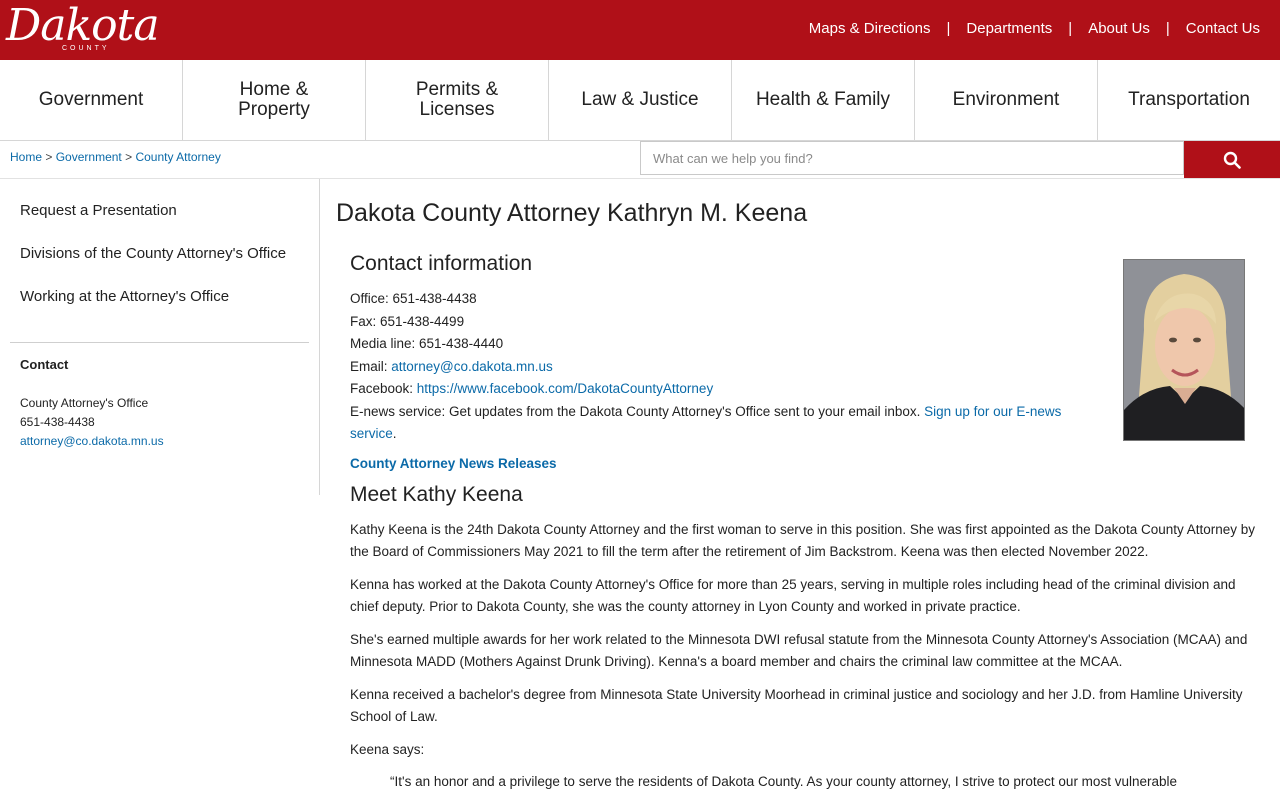  I want to click on maps-directions-link: Maps & Directions, so click(870, 28).